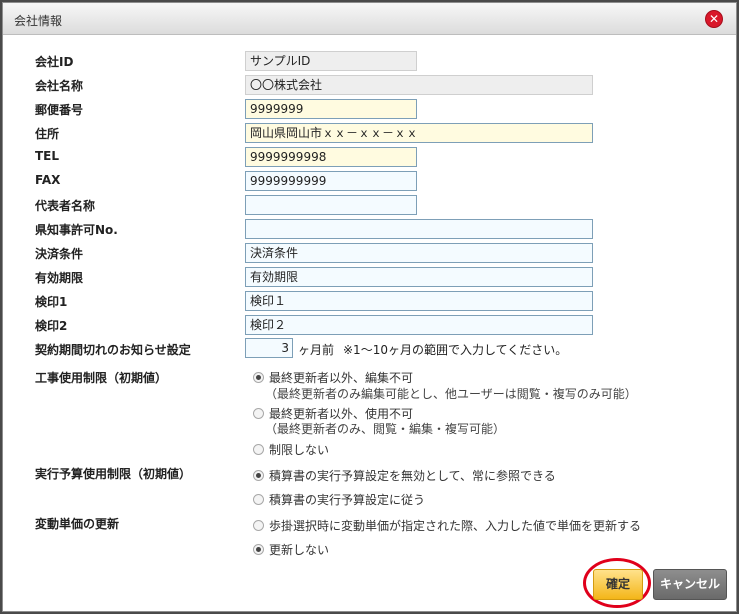 Image resolution: width=739 pixels, height=614 pixels. Describe the element at coordinates (690, 584) in the screenshot. I see `cancel-button: キャンセル` at that location.